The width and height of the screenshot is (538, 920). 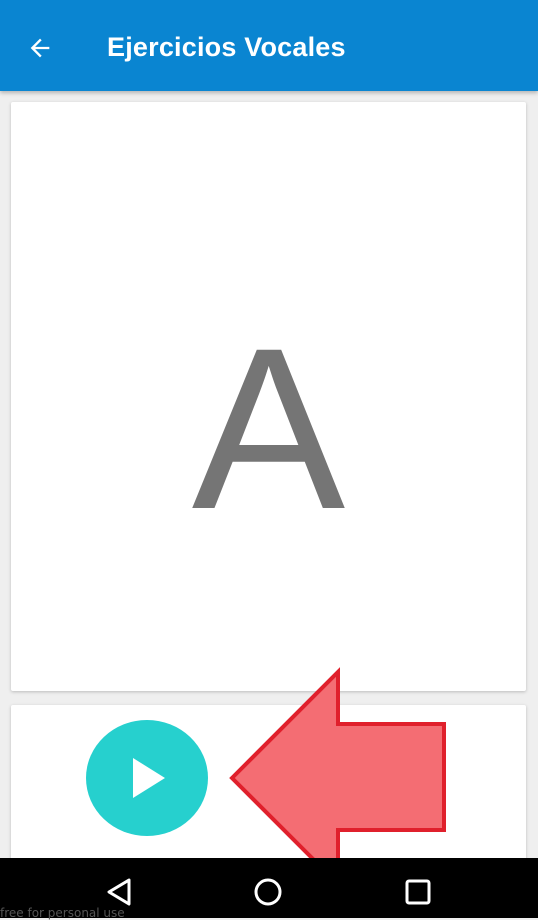 I want to click on play-icon, so click(x=149, y=778).